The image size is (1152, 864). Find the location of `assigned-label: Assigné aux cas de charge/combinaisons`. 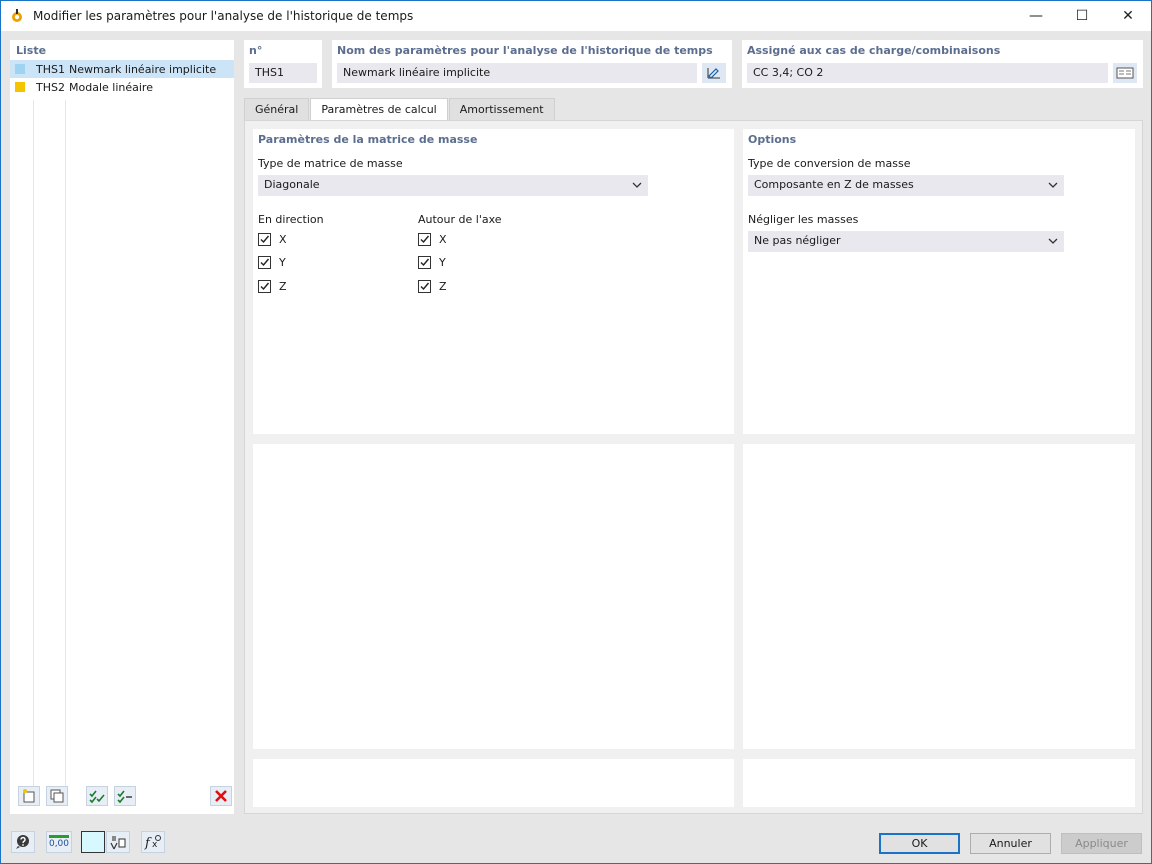

assigned-label: Assigné aux cas de charge/combinaisons is located at coordinates (874, 50).